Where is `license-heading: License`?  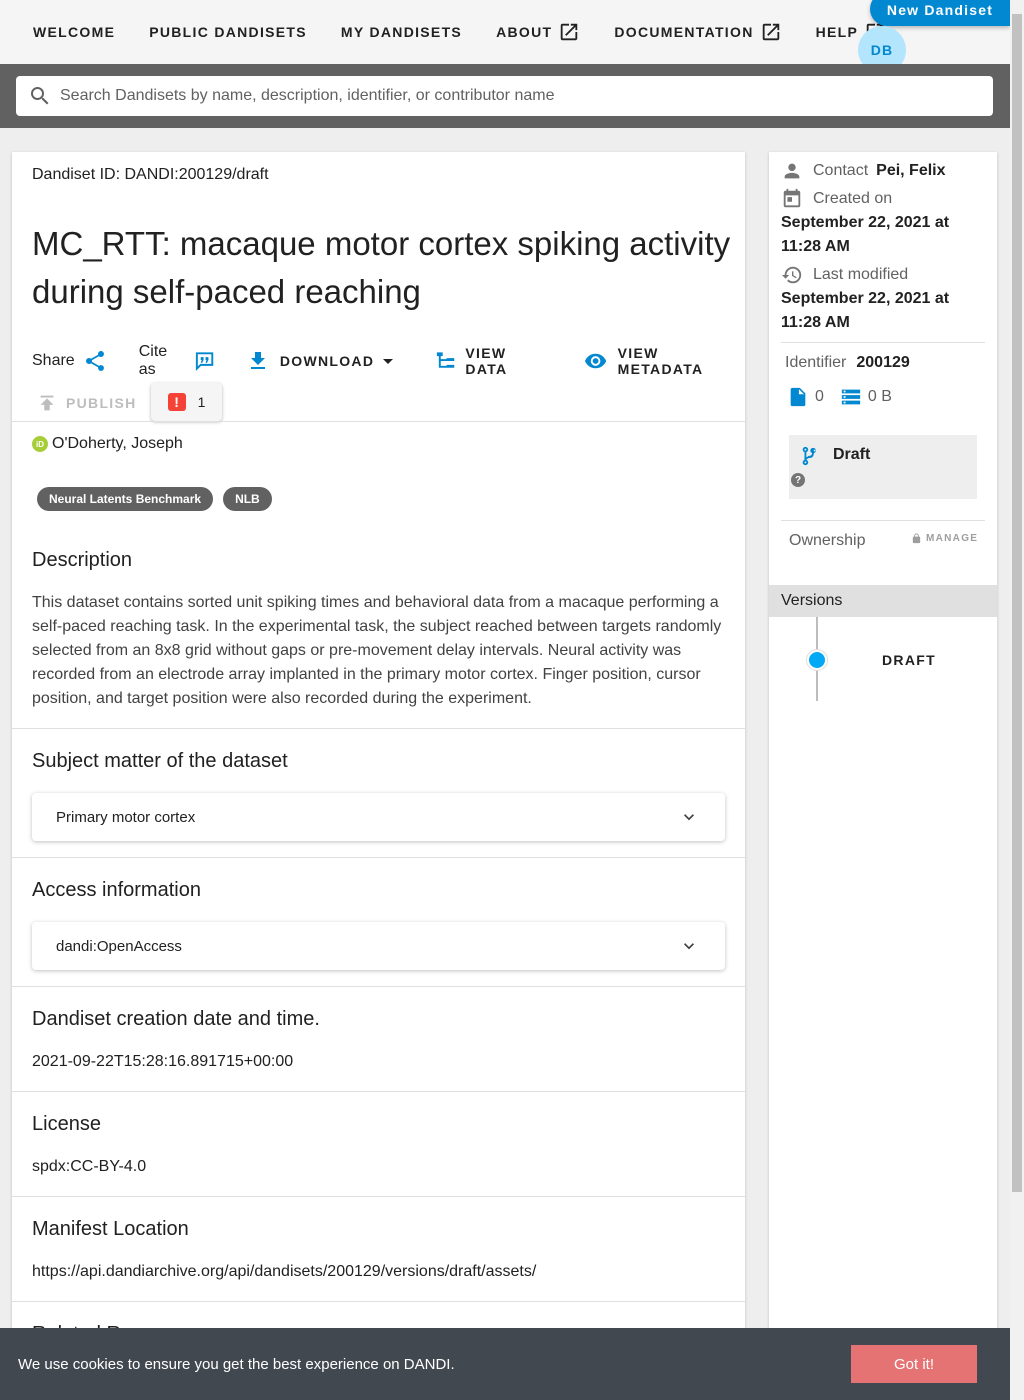 license-heading: License is located at coordinates (66, 1124).